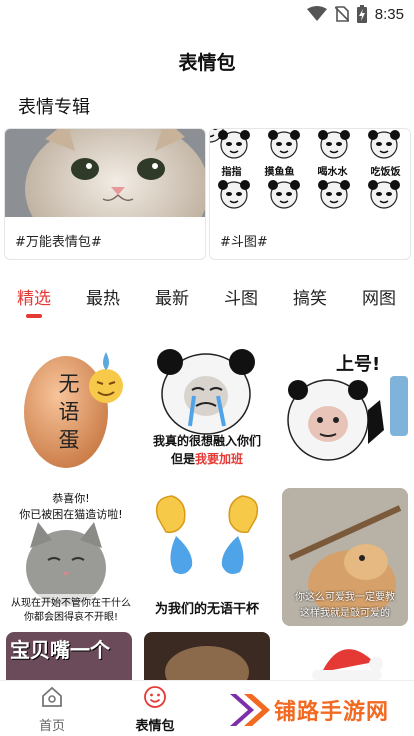  What do you see at coordinates (103, 296) in the screenshot?
I see `tab-hottest: 最热` at bounding box center [103, 296].